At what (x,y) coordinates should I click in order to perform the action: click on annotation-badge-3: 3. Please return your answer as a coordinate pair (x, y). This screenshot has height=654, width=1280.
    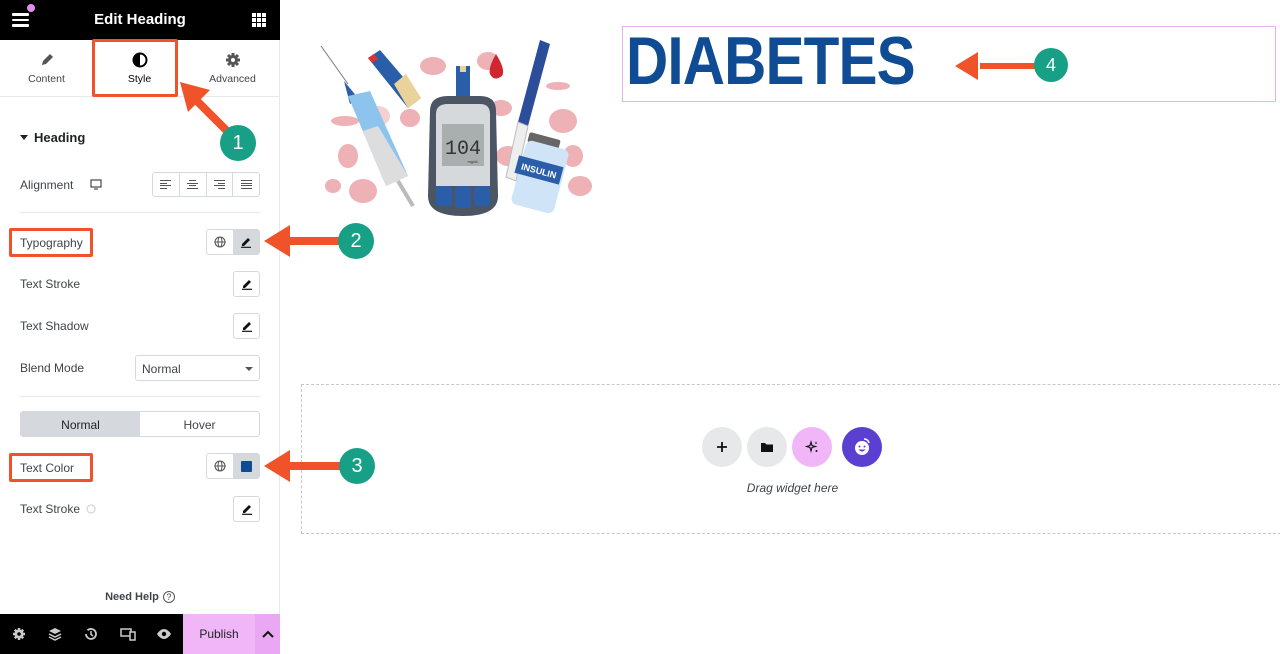
    Looking at the image, I should click on (357, 466).